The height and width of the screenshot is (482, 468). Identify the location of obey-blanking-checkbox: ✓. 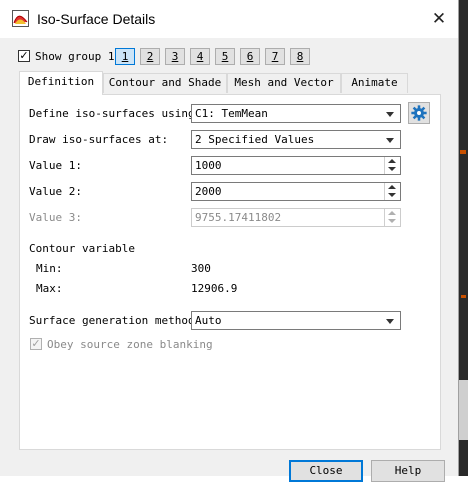
(36, 343).